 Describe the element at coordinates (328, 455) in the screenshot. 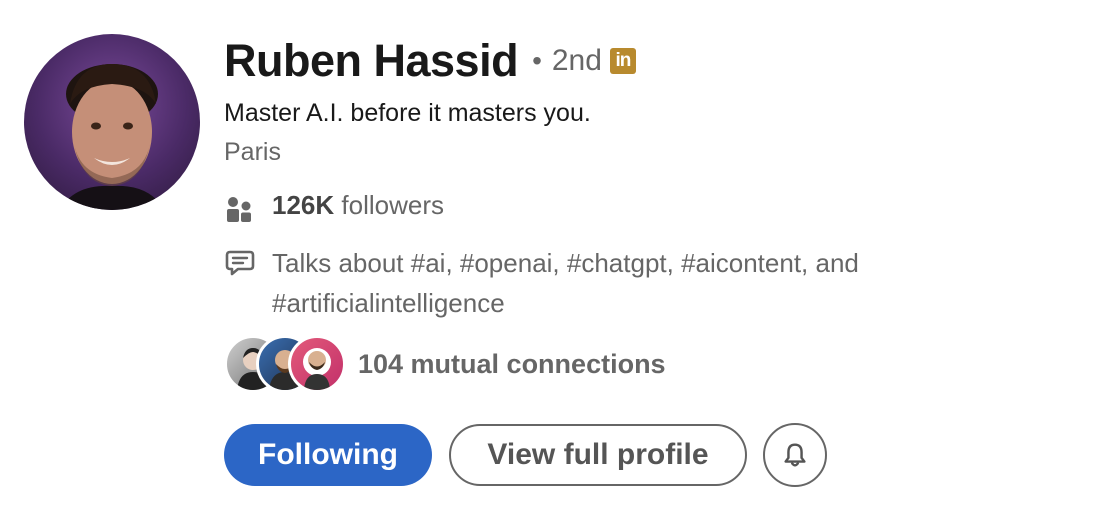

I see `following-button: Following` at that location.